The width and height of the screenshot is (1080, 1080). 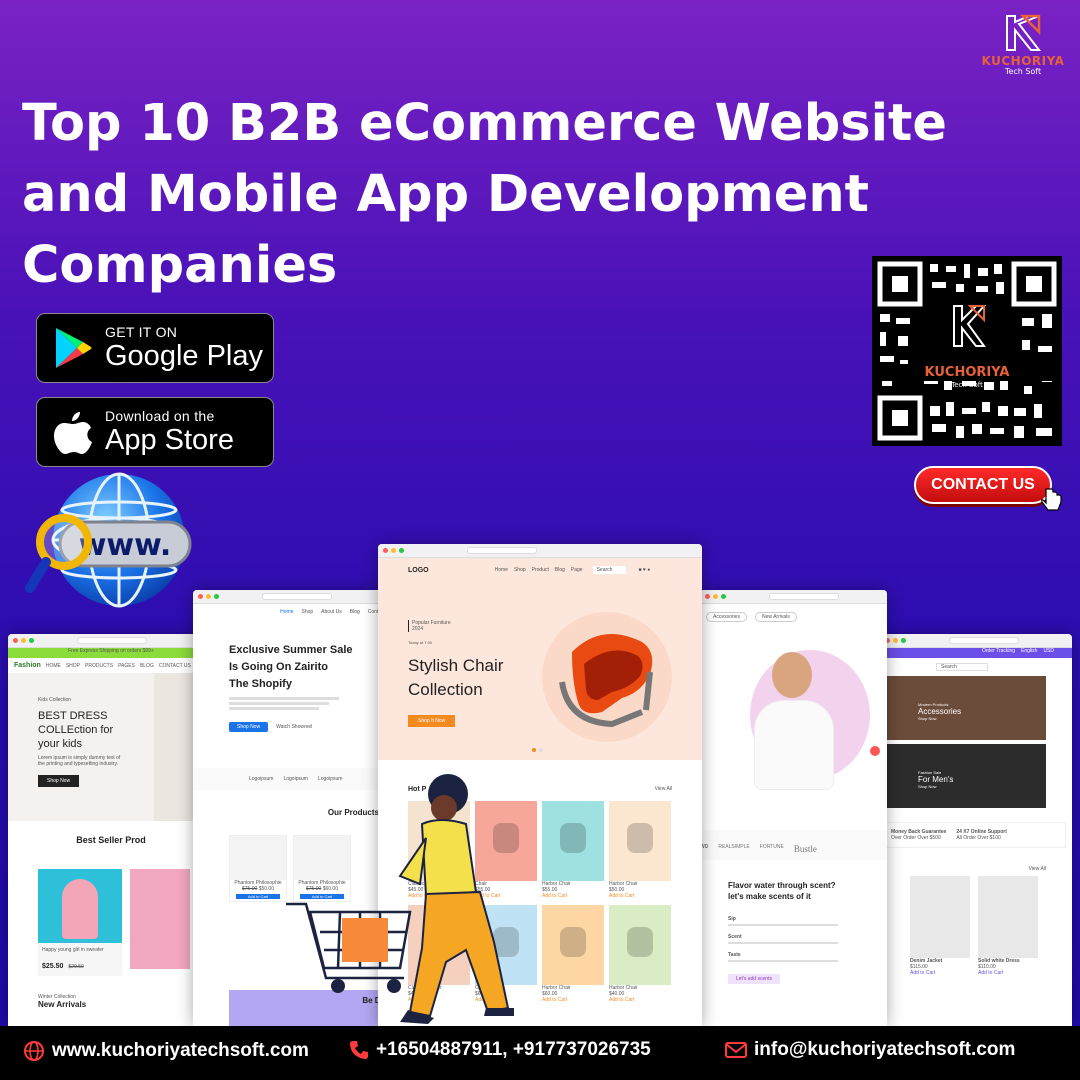 I want to click on qr-code: KUCHORIYA Tech Soft, so click(x=967, y=351).